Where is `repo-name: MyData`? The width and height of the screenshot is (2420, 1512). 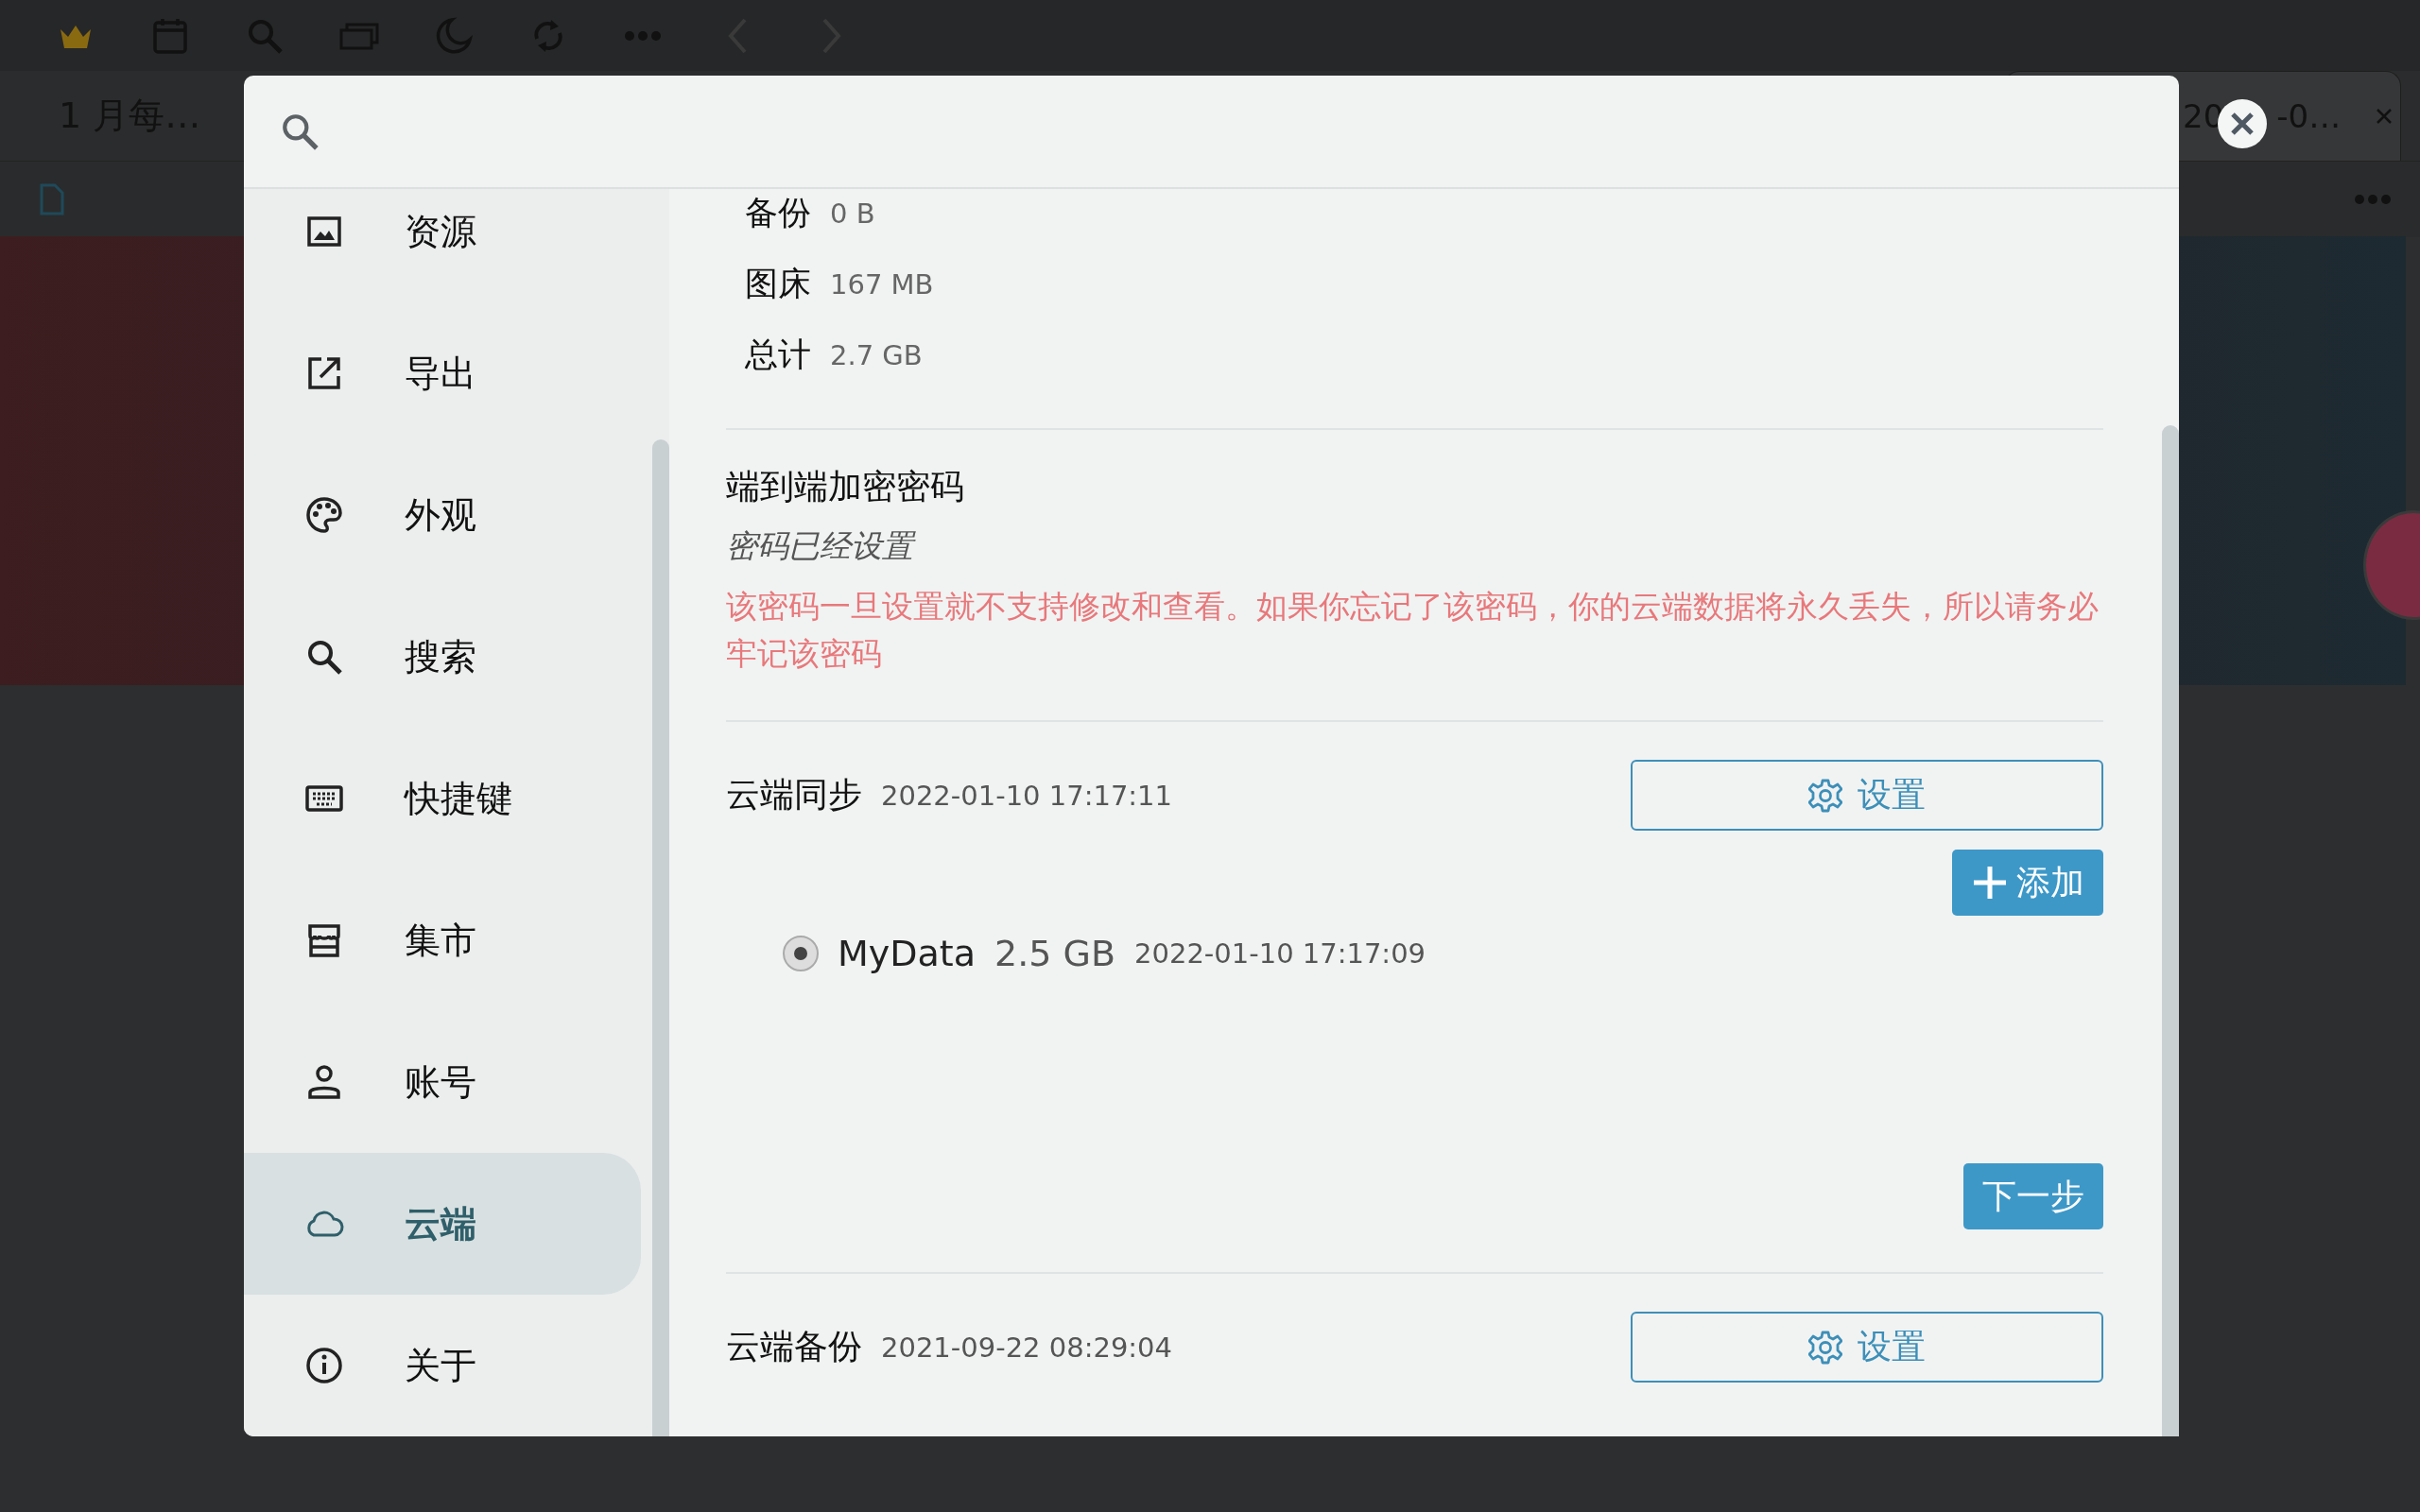
repo-name: MyData is located at coordinates (907, 953).